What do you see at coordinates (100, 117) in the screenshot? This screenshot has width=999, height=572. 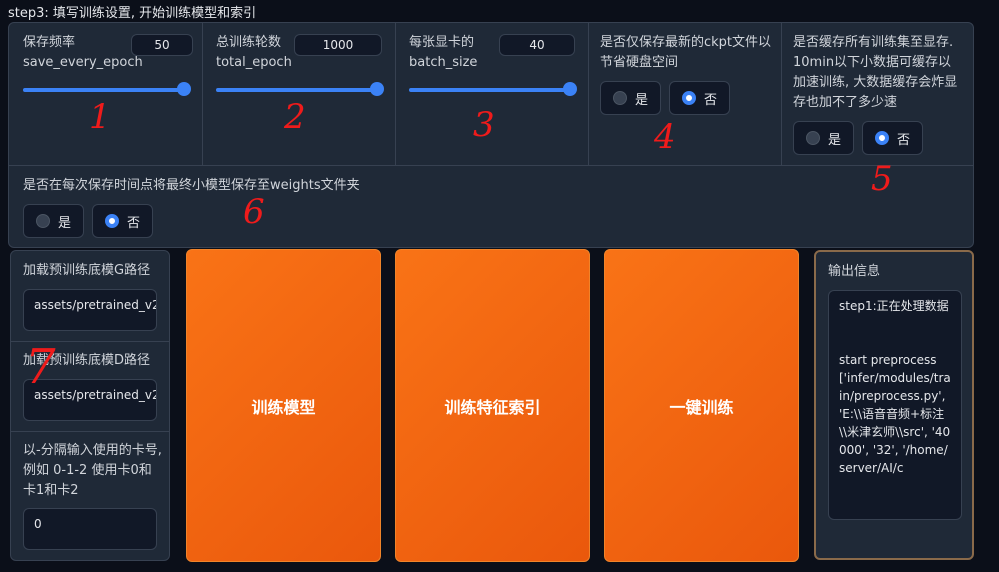 I see `annotation-1: 1` at bounding box center [100, 117].